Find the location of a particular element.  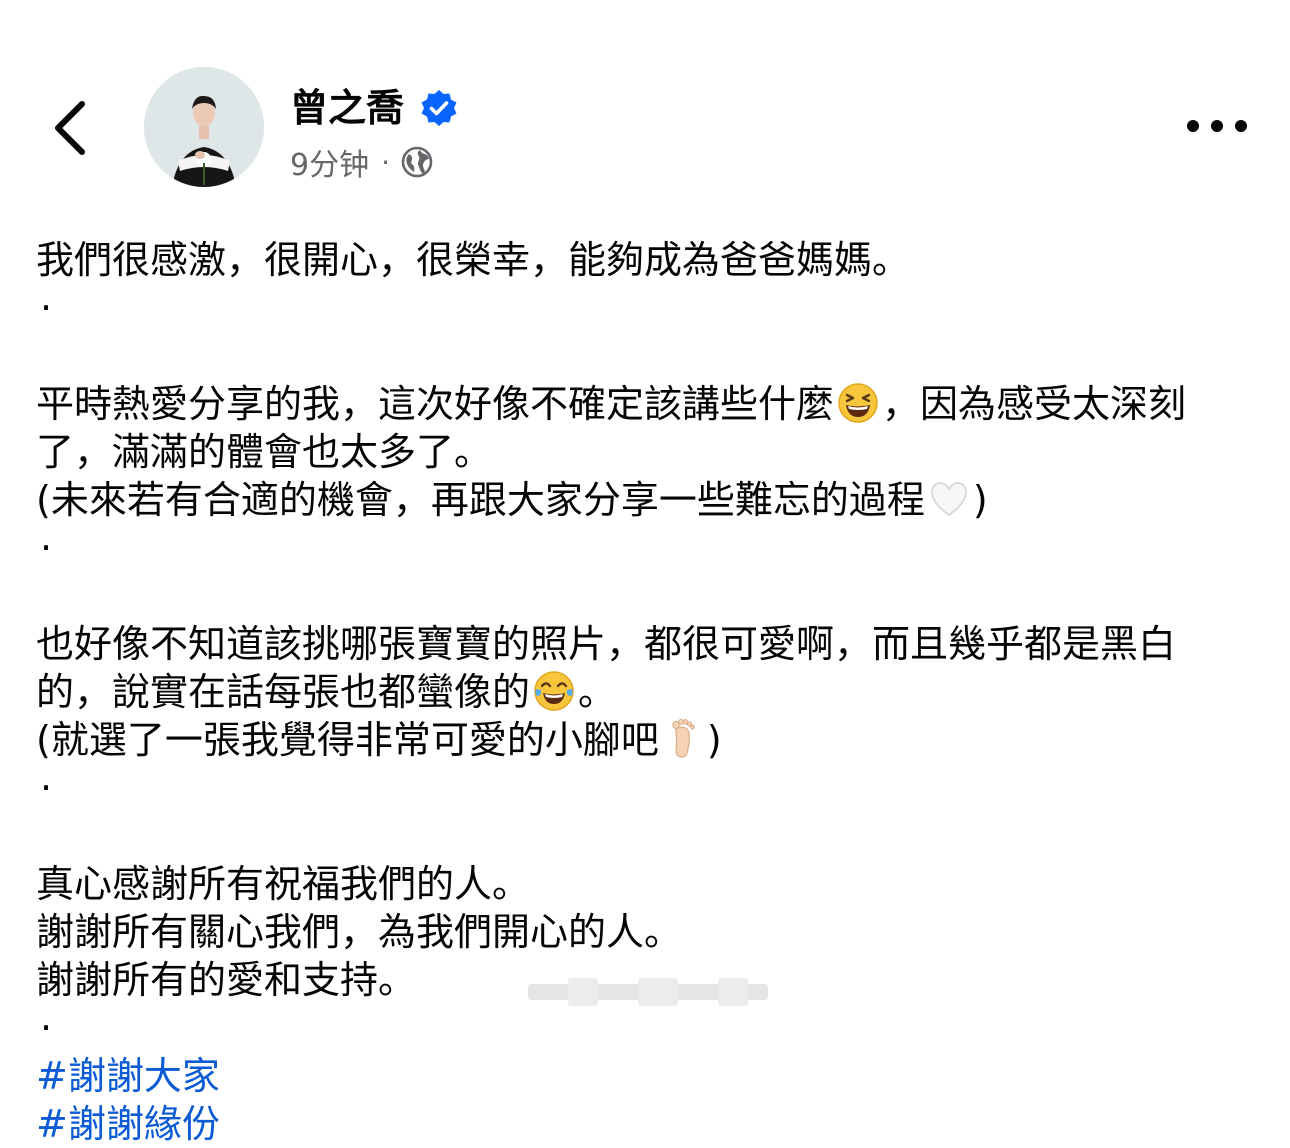

post-text: 平時熱愛分享的我，這次好像不確定該講些什麼 is located at coordinates (435, 404).